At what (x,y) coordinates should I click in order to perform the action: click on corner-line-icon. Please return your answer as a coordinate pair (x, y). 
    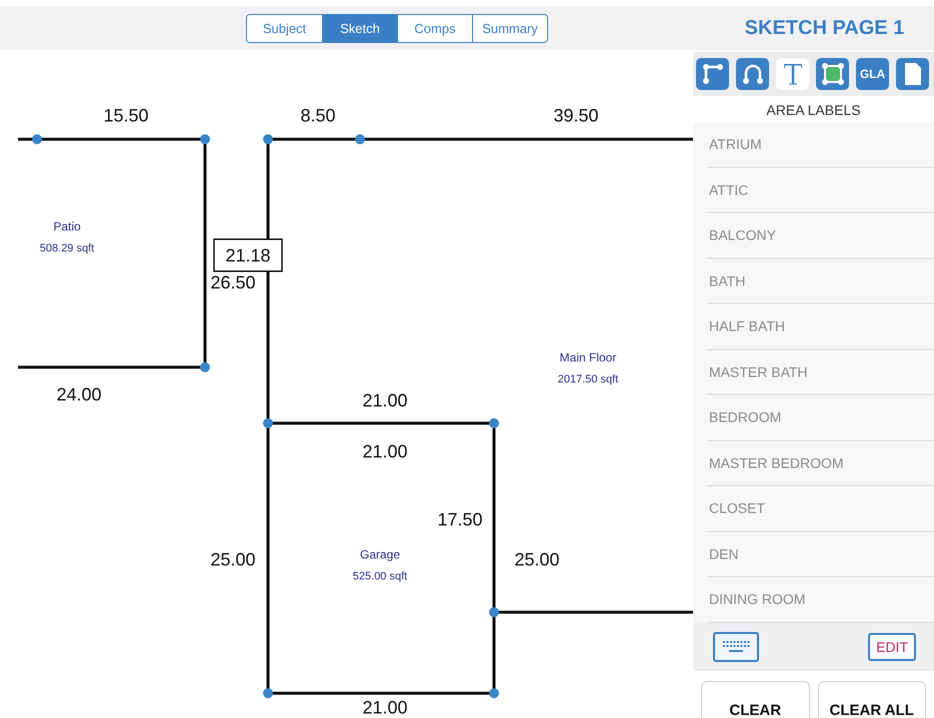
    Looking at the image, I should click on (713, 74).